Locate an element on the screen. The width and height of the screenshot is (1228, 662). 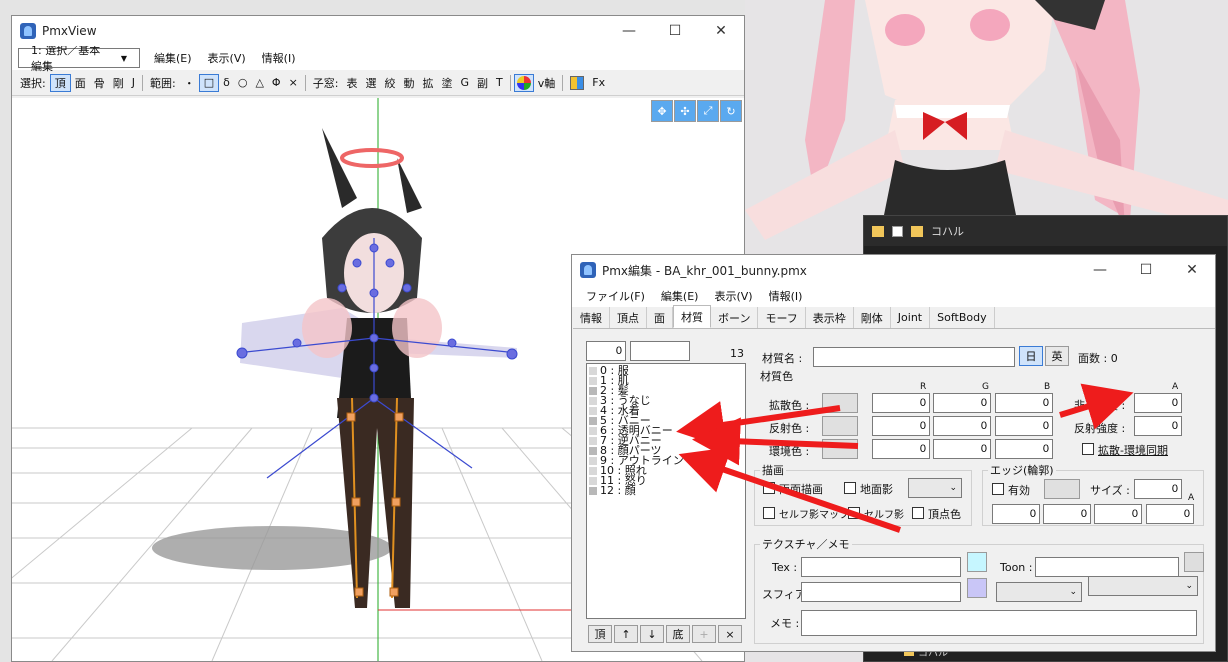
move-bottom-button: 底 is located at coordinates (678, 634).